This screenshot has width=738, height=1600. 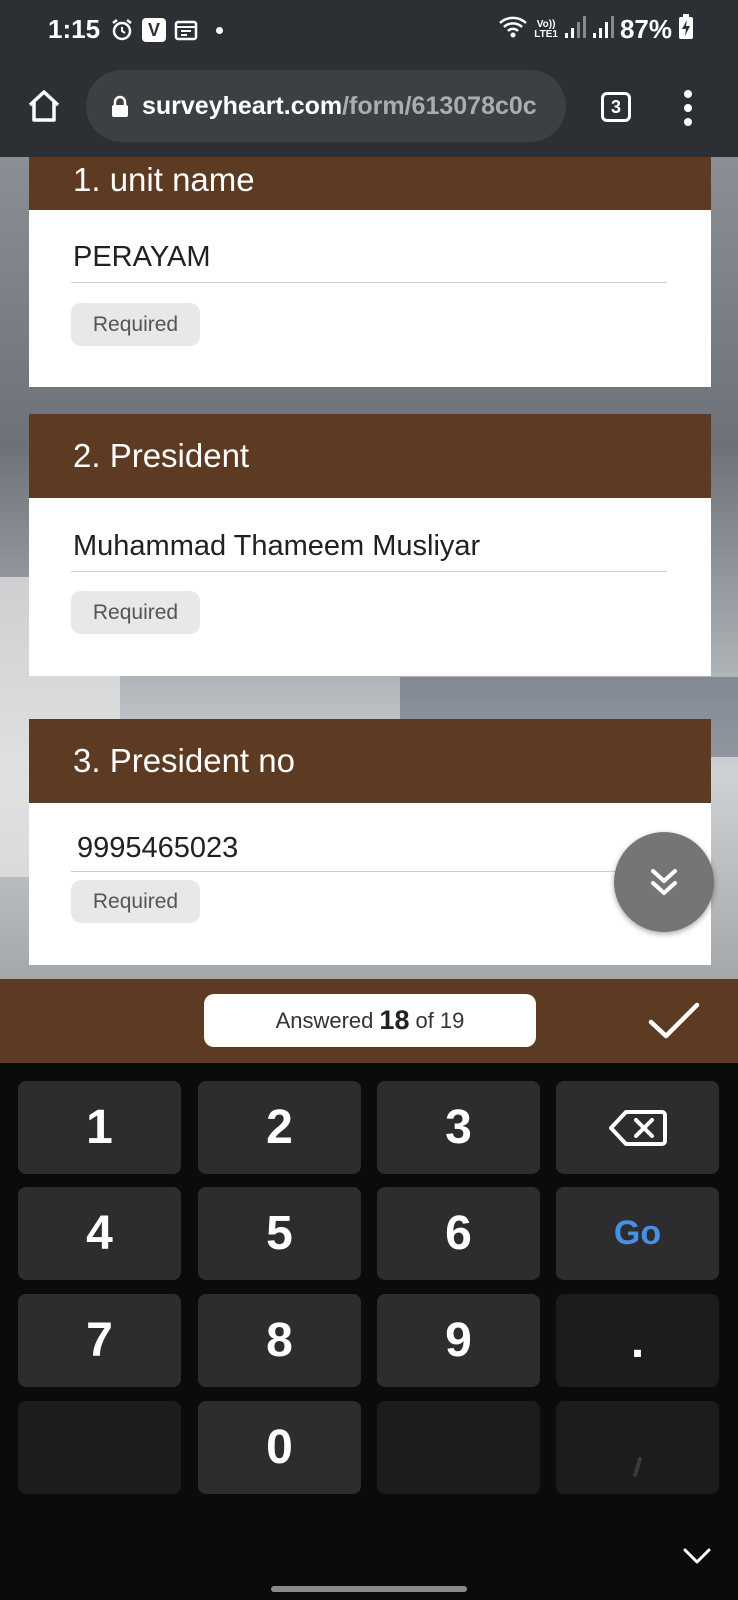 What do you see at coordinates (458, 1340) in the screenshot?
I see `key-9: 9` at bounding box center [458, 1340].